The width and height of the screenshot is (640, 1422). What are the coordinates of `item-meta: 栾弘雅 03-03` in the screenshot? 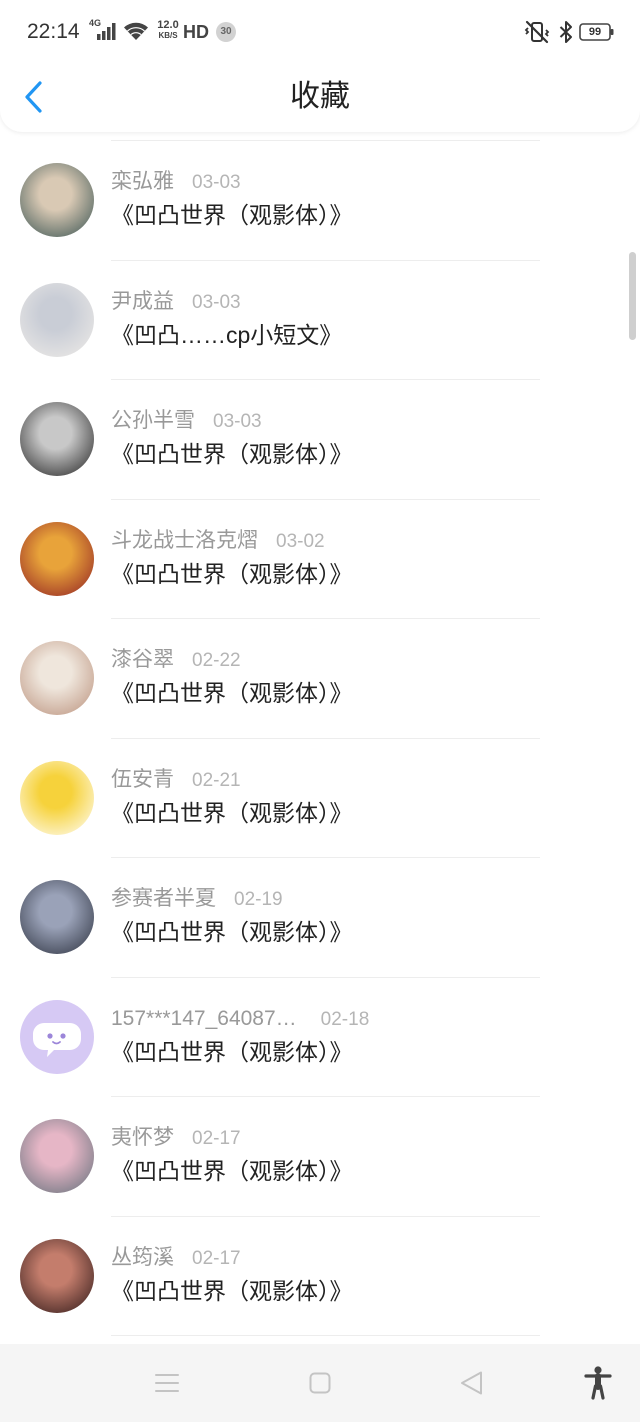 It's located at (176, 183).